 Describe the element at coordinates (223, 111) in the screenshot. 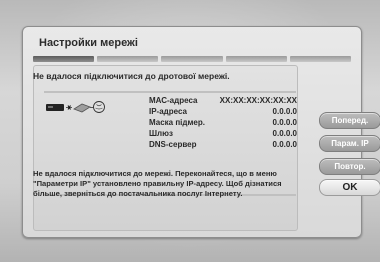

I see `ip-address-row: IP-адреса 0.0.0.0` at that location.